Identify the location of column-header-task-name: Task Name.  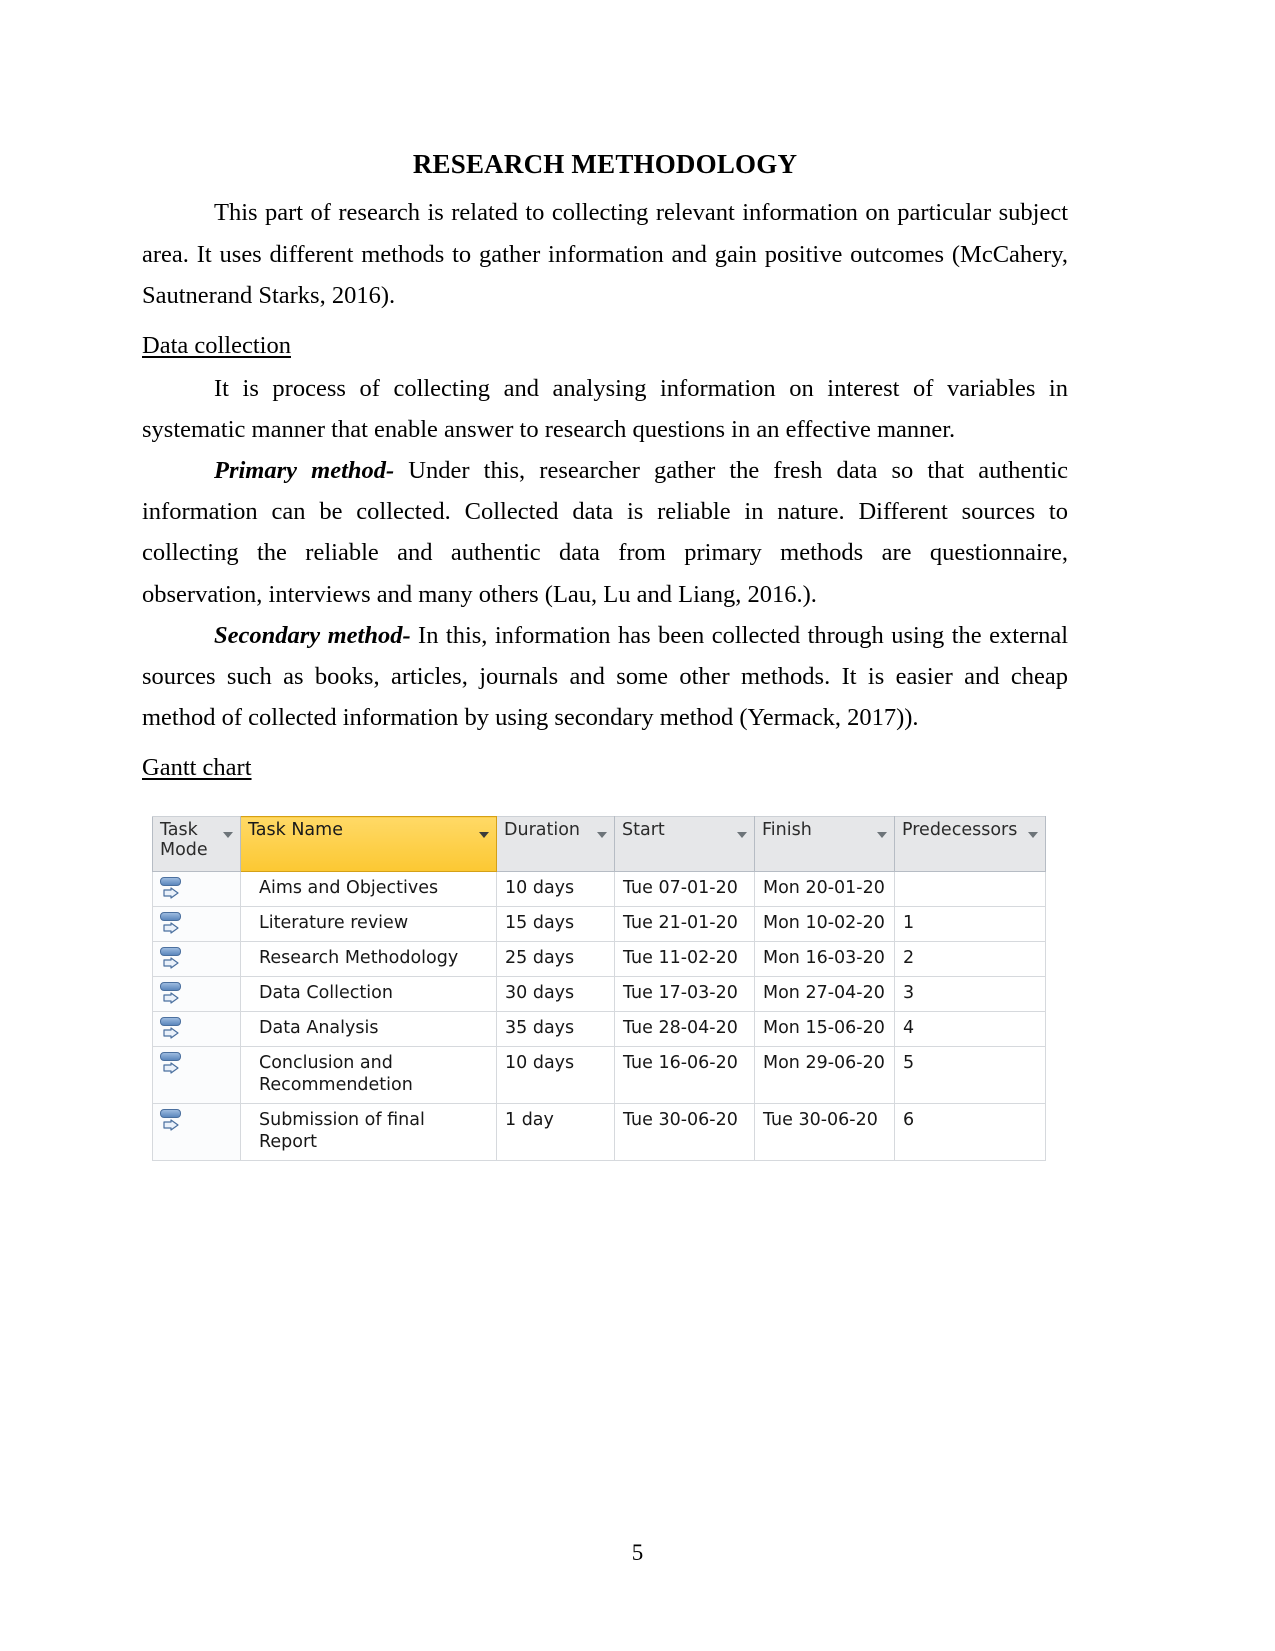
(368, 844).